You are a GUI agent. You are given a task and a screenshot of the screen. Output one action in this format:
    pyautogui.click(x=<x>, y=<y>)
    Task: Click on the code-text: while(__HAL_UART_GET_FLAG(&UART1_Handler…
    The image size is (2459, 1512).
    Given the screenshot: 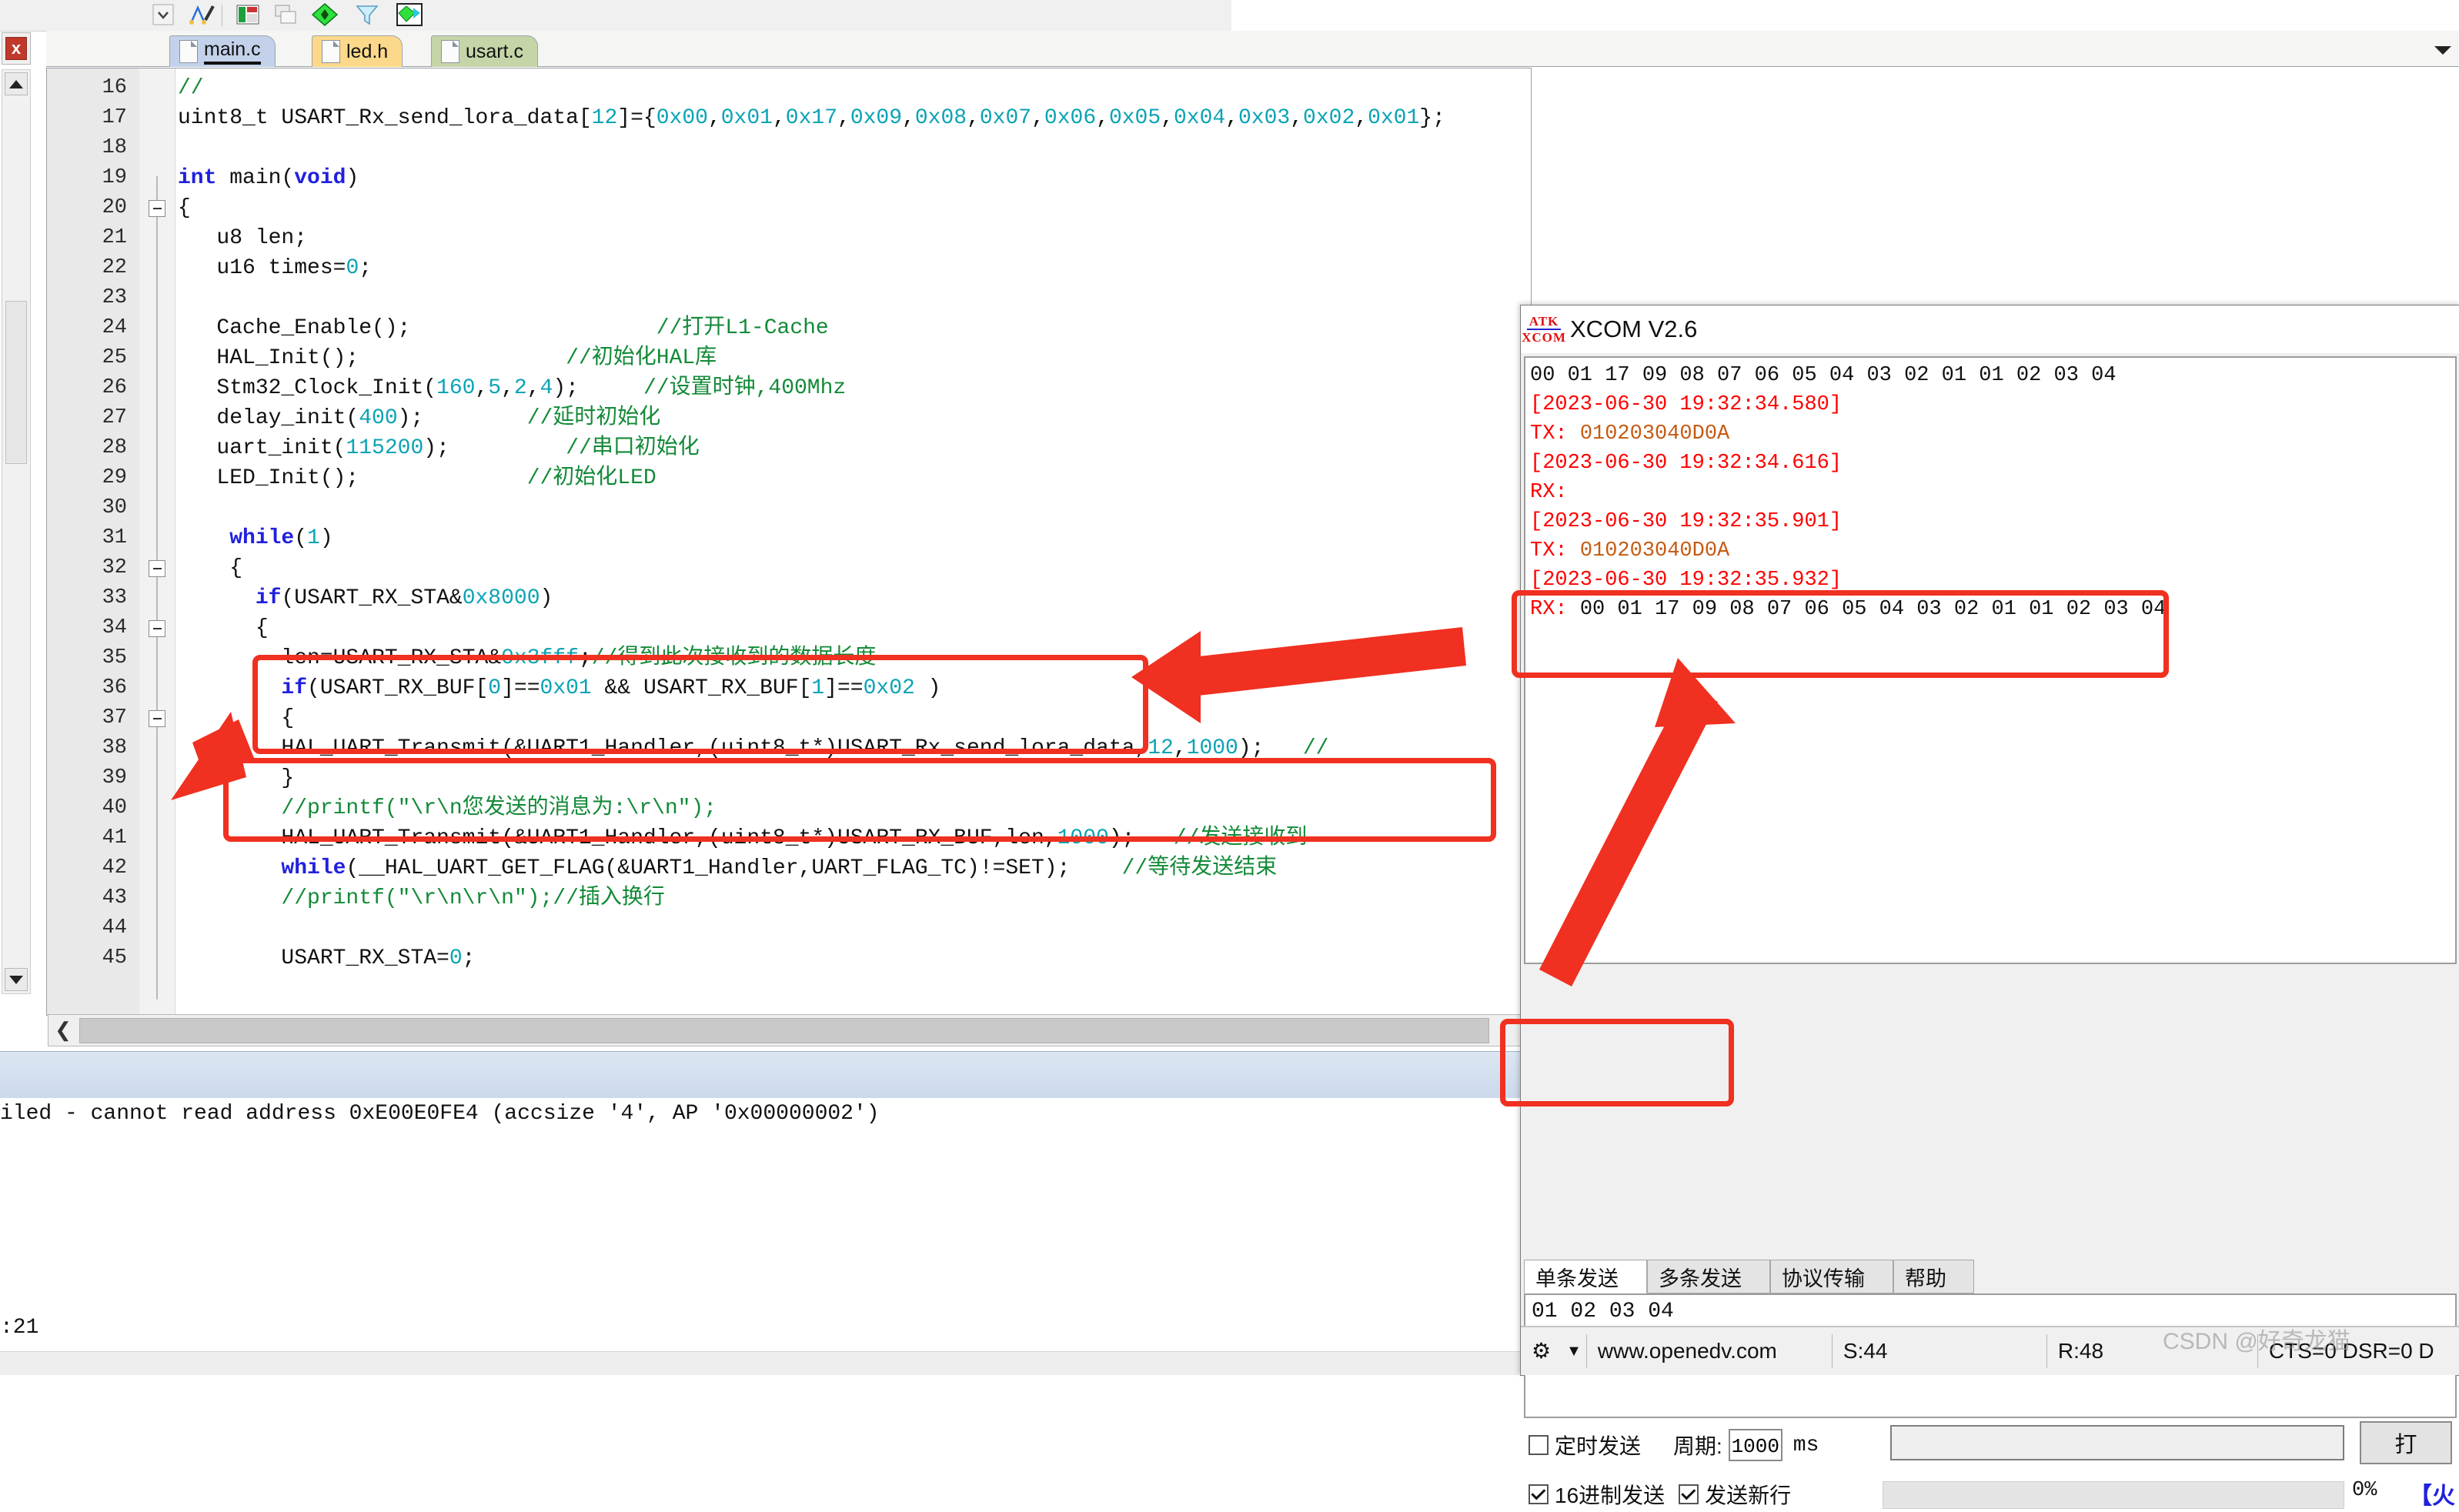 What is the action you would take?
    pyautogui.click(x=779, y=868)
    